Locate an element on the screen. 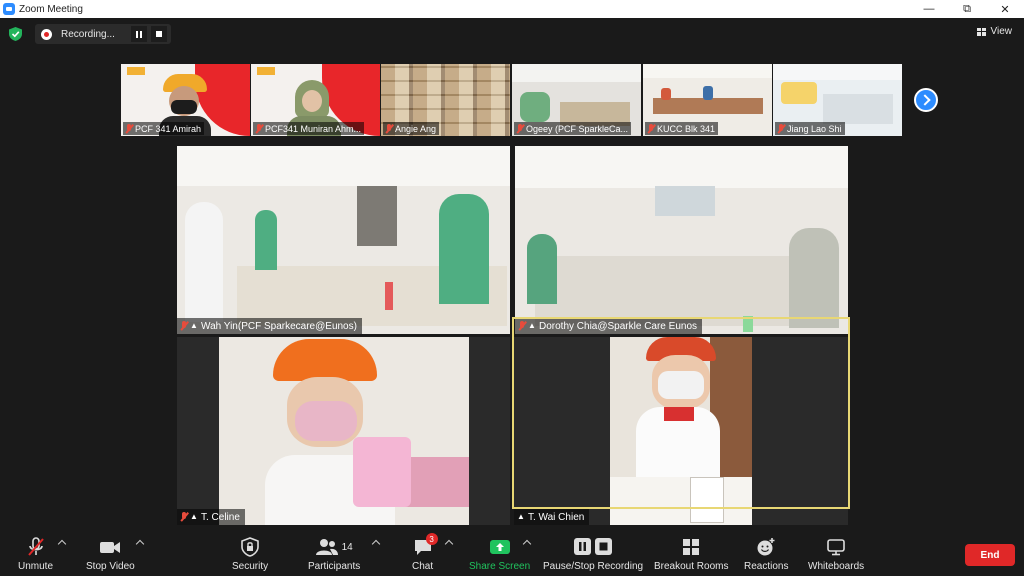  end-meeting-button: End is located at coordinates (990, 555).